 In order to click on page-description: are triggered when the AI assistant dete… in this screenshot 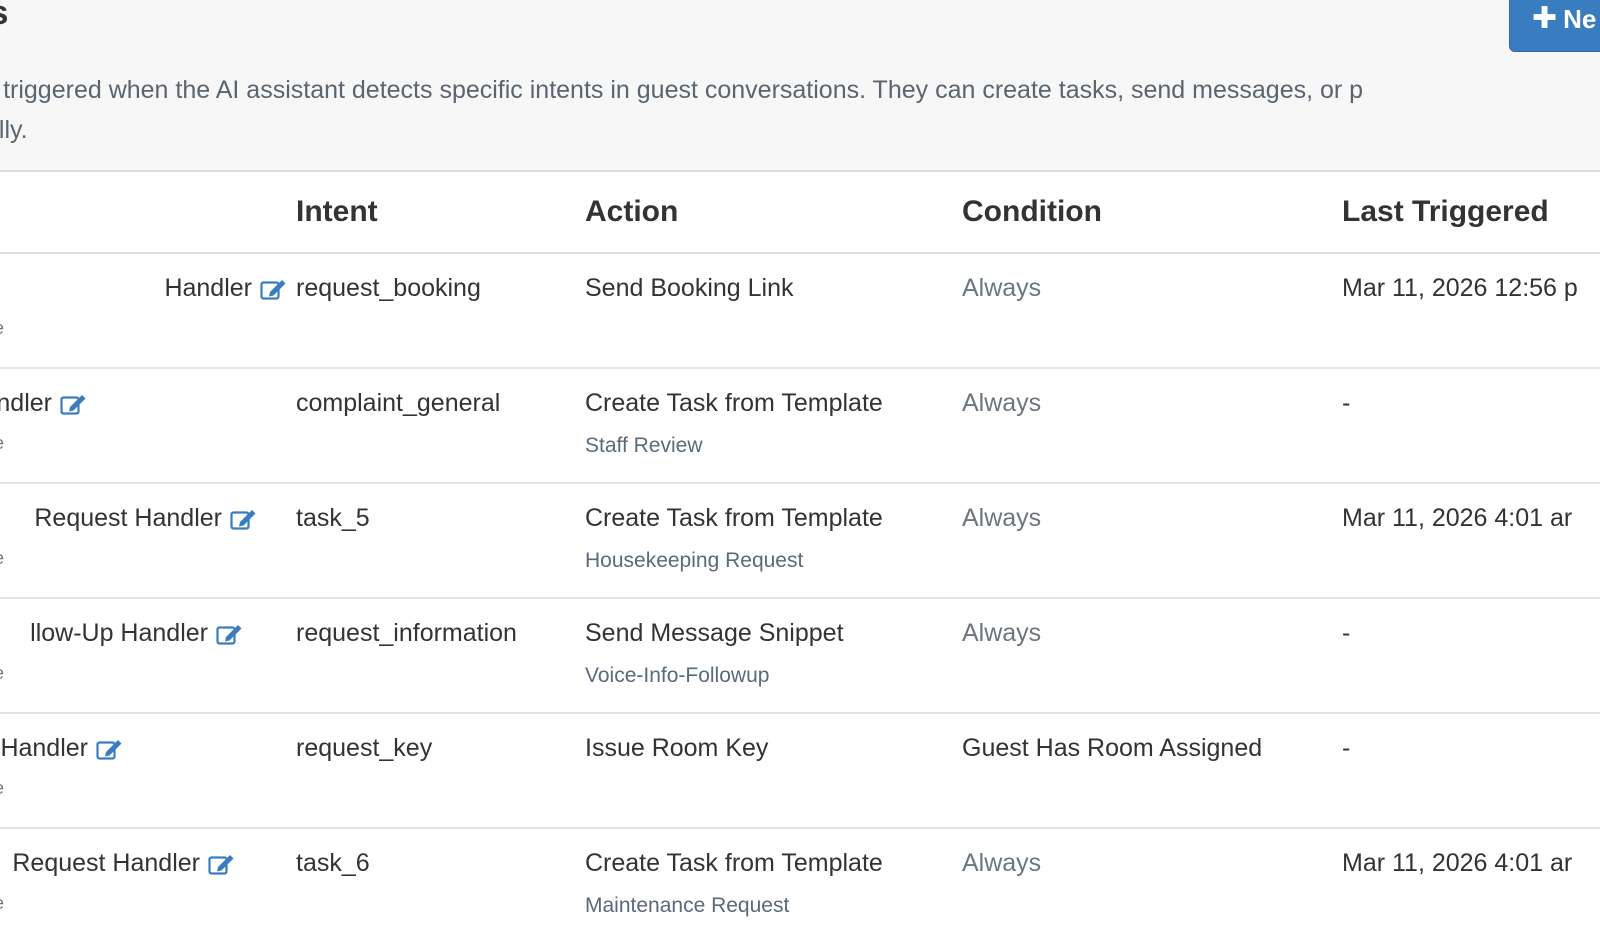, I will do `click(800, 110)`.